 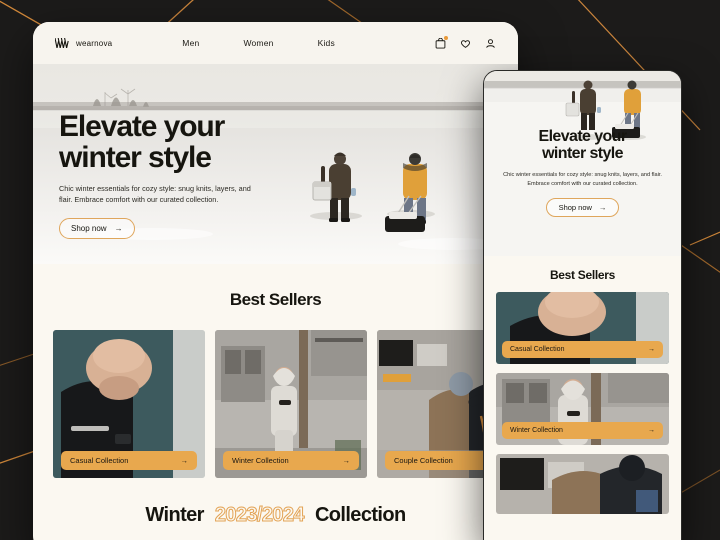 I want to click on hero-title: Elevate your winter style, so click(x=161, y=142).